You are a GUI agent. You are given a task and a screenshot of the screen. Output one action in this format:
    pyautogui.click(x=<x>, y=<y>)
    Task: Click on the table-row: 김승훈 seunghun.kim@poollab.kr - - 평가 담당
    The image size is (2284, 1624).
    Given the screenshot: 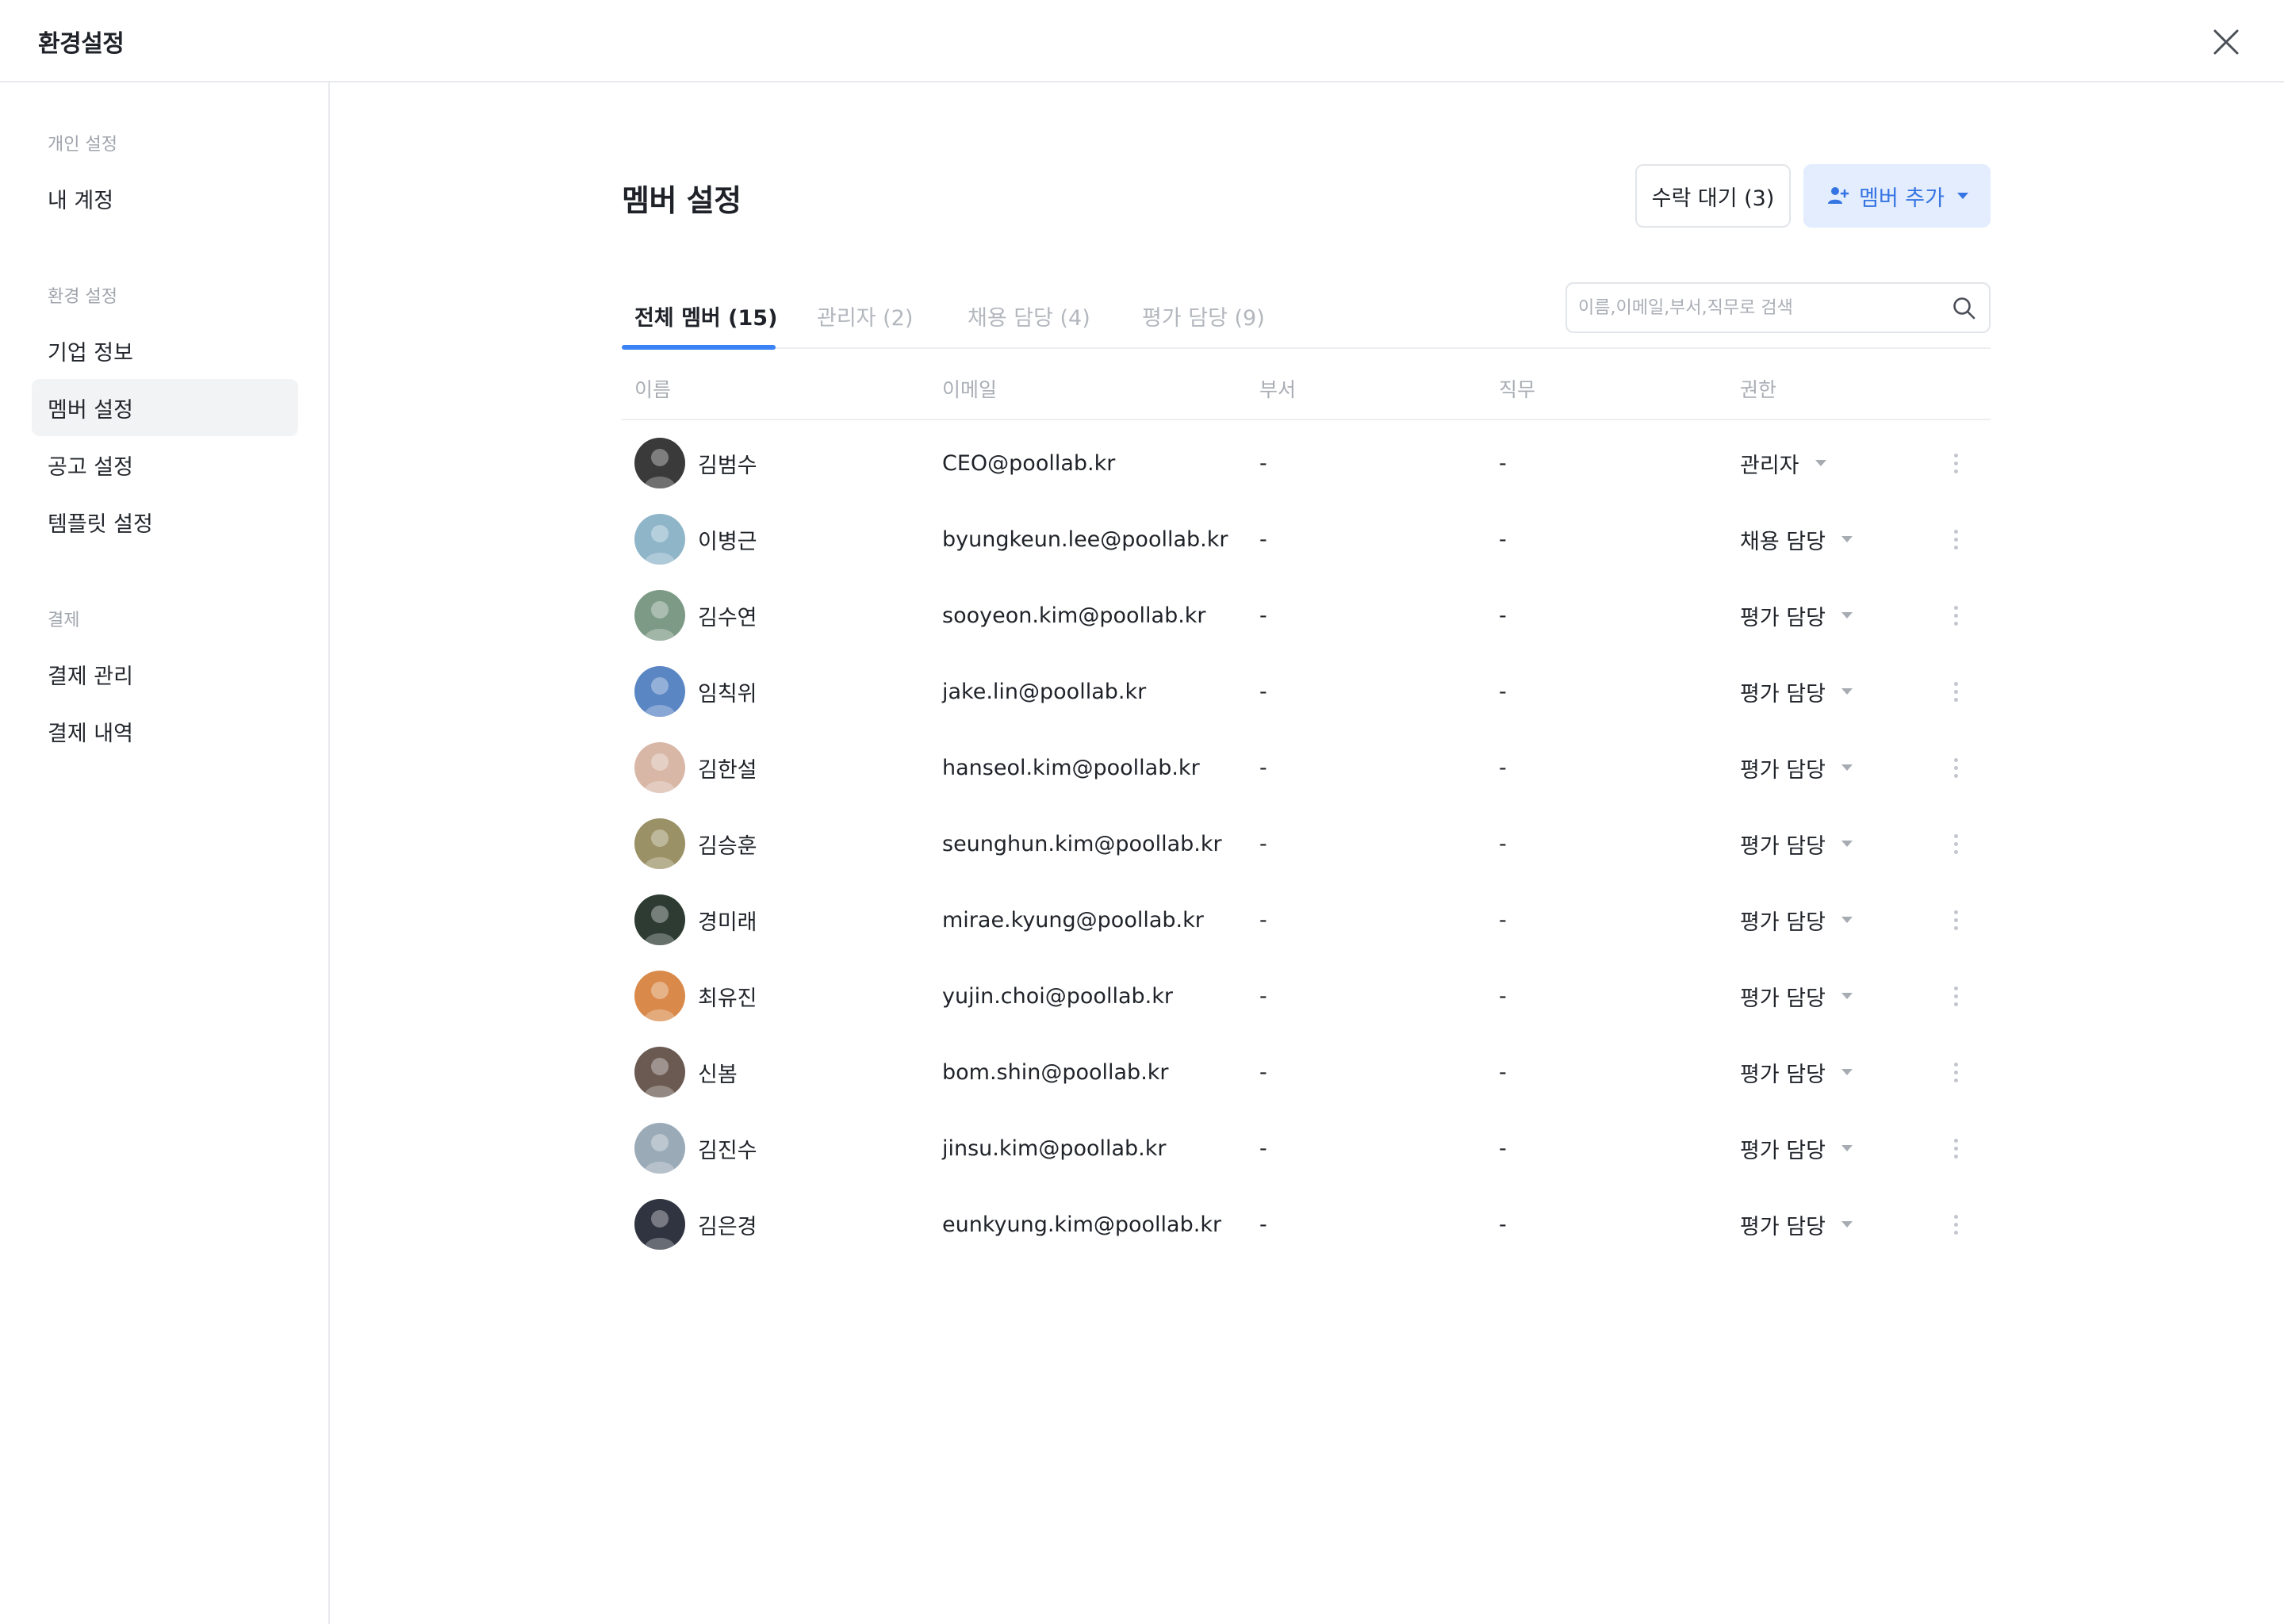 What is the action you would take?
    pyautogui.click(x=1306, y=844)
    